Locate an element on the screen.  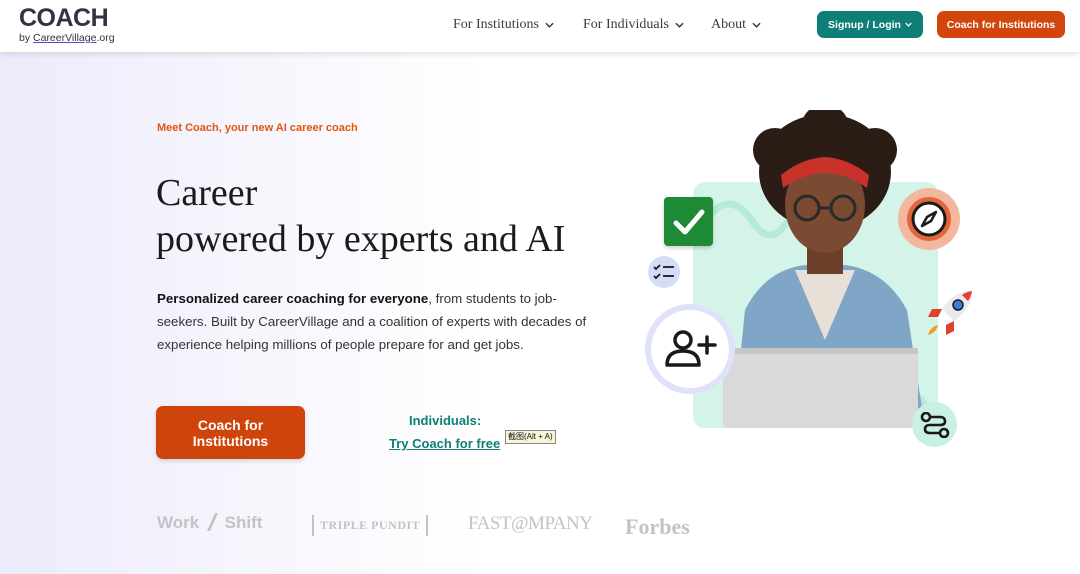
individuals-label: Individuals: is located at coordinates (445, 420).